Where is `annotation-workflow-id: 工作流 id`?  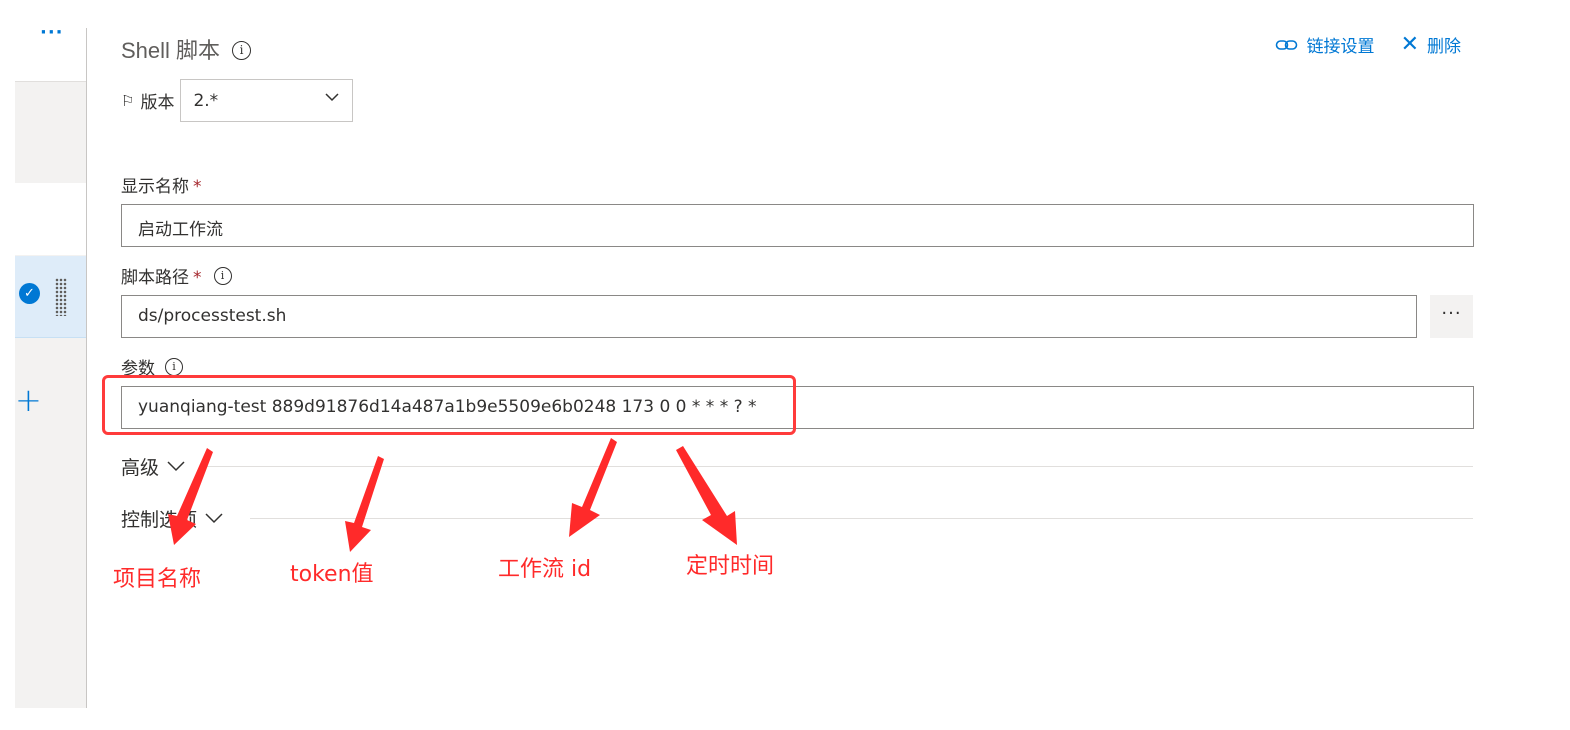
annotation-workflow-id: 工作流 id is located at coordinates (545, 569).